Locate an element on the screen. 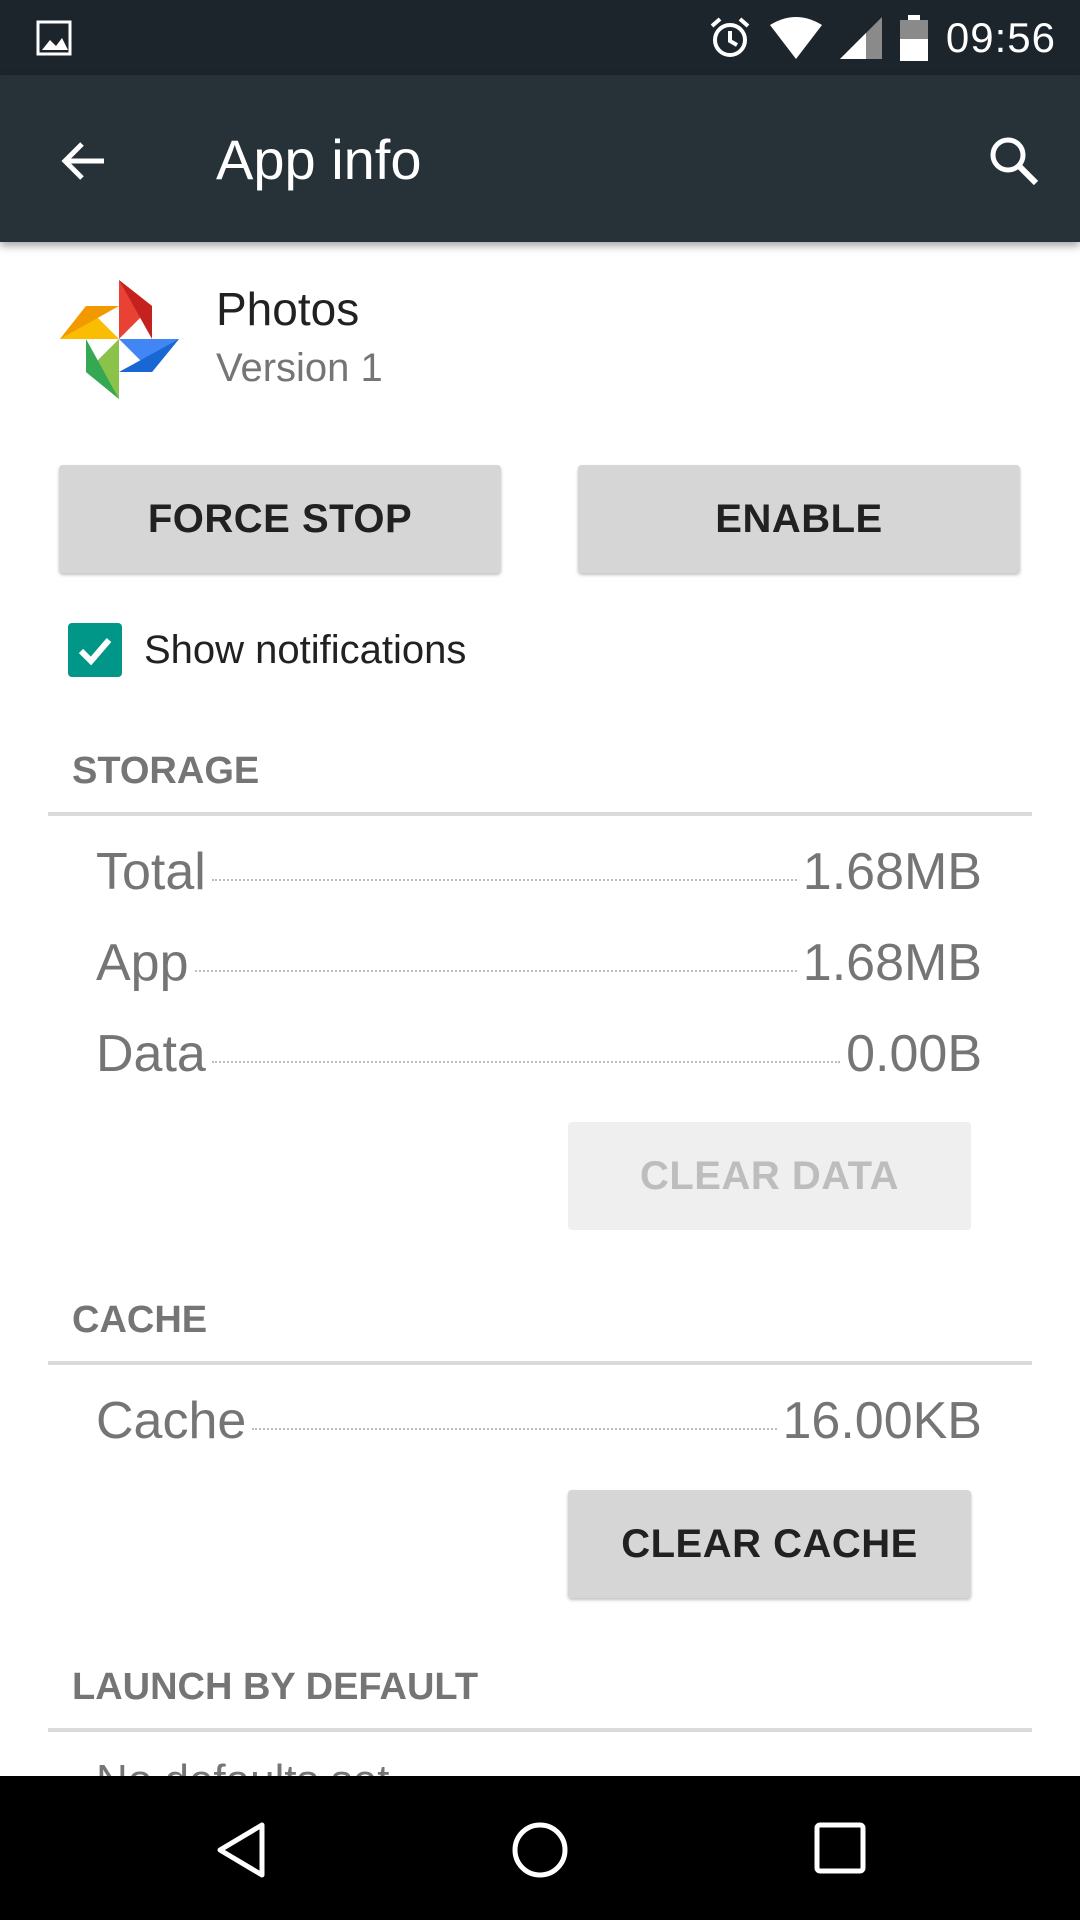 This screenshot has width=1080, height=1920. storage-total-value: 1.68MB is located at coordinates (892, 872).